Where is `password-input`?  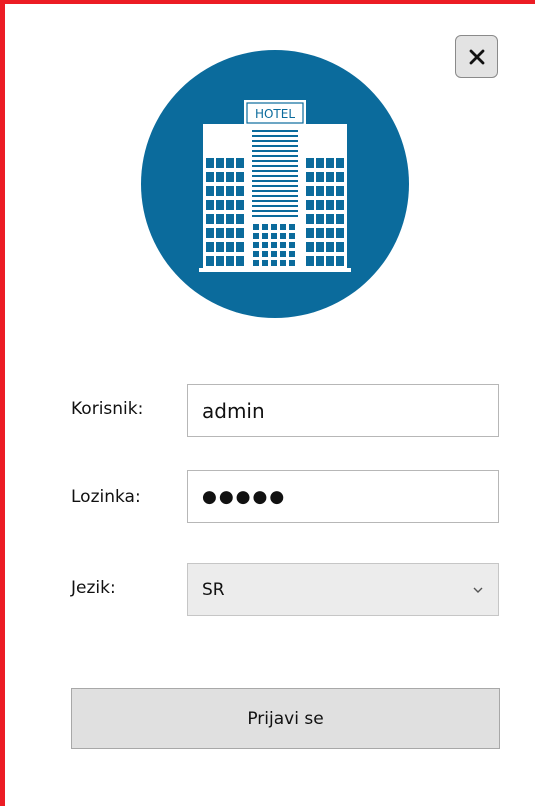 password-input is located at coordinates (343, 496).